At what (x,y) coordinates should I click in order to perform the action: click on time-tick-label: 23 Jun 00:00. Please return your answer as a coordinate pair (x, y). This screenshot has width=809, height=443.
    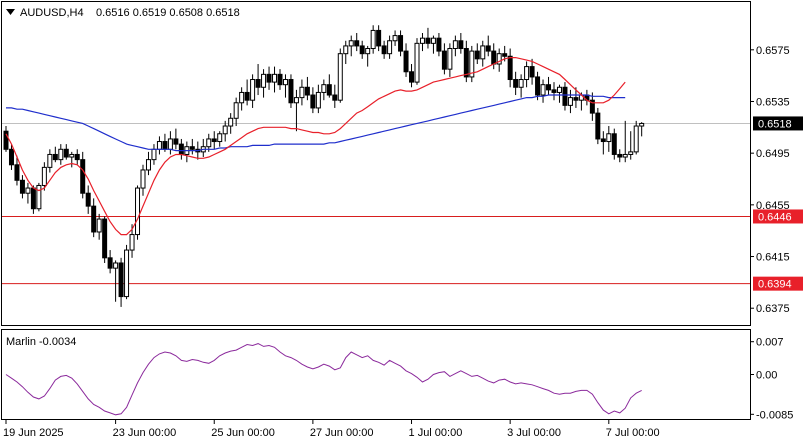
    Looking at the image, I should click on (145, 433).